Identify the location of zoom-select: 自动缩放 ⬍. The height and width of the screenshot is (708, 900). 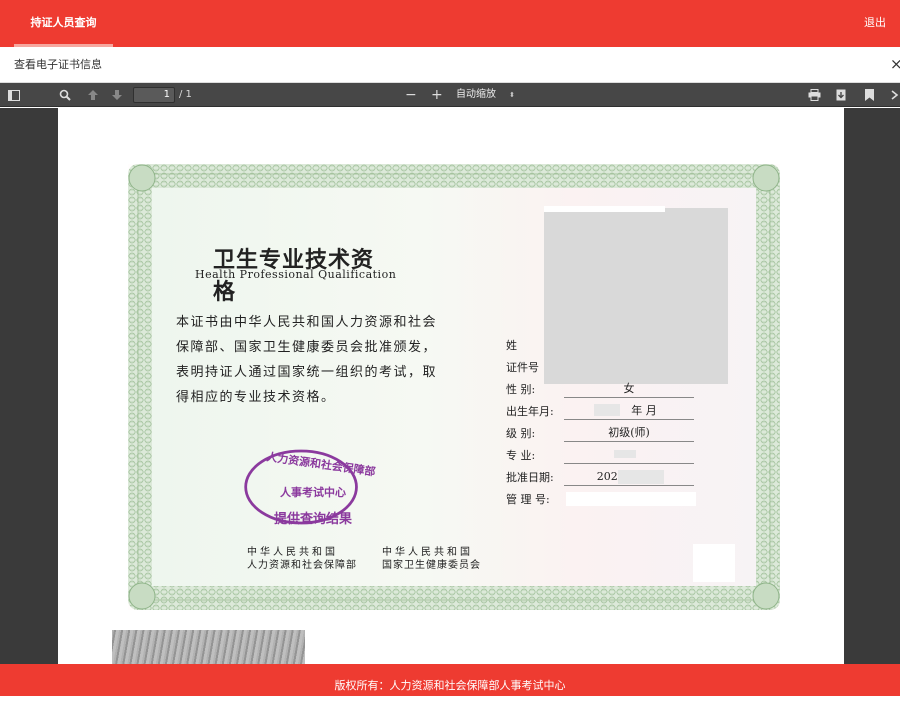
(484, 95).